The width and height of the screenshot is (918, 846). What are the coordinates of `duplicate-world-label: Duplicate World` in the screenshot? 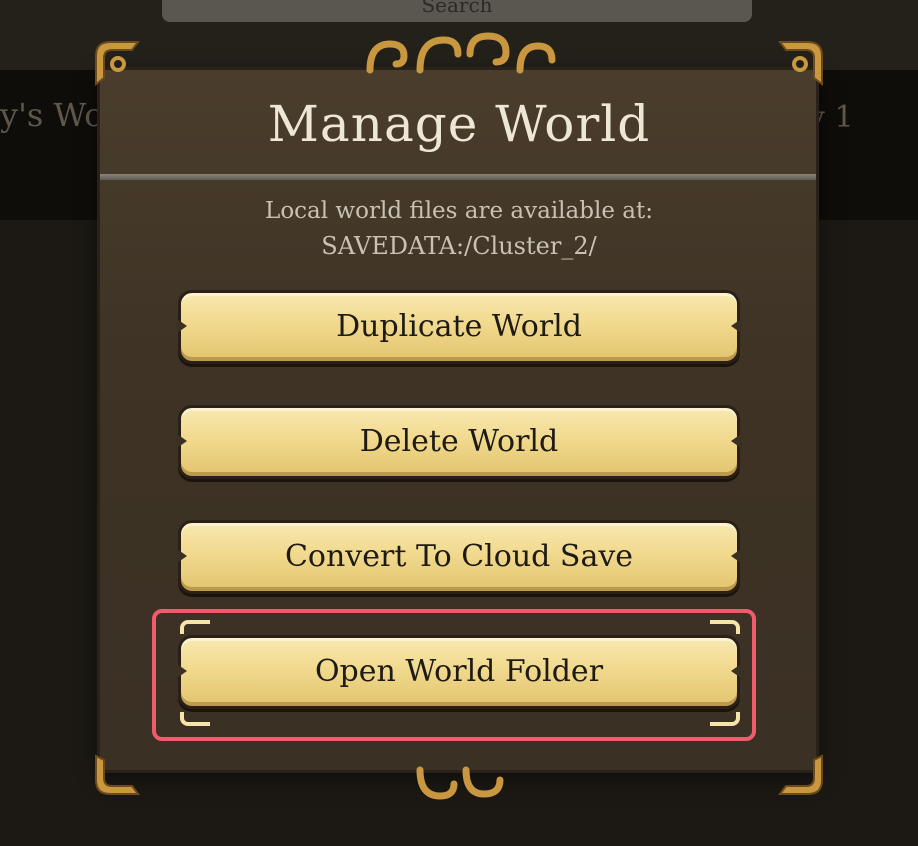 It's located at (459, 326).